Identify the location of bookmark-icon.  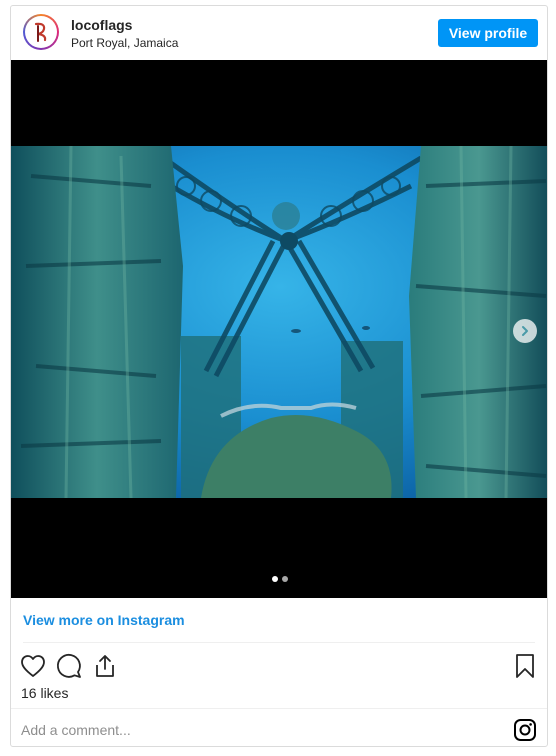
(525, 666).